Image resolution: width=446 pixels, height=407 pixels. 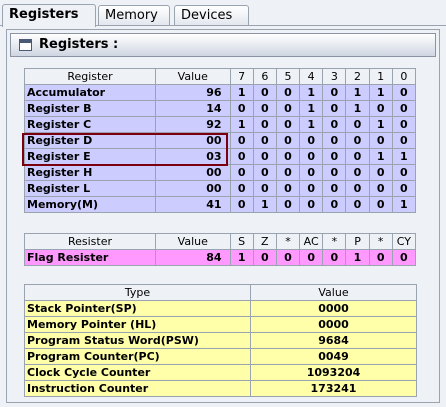 I want to click on registers-header-cell: 5, so click(x=288, y=76).